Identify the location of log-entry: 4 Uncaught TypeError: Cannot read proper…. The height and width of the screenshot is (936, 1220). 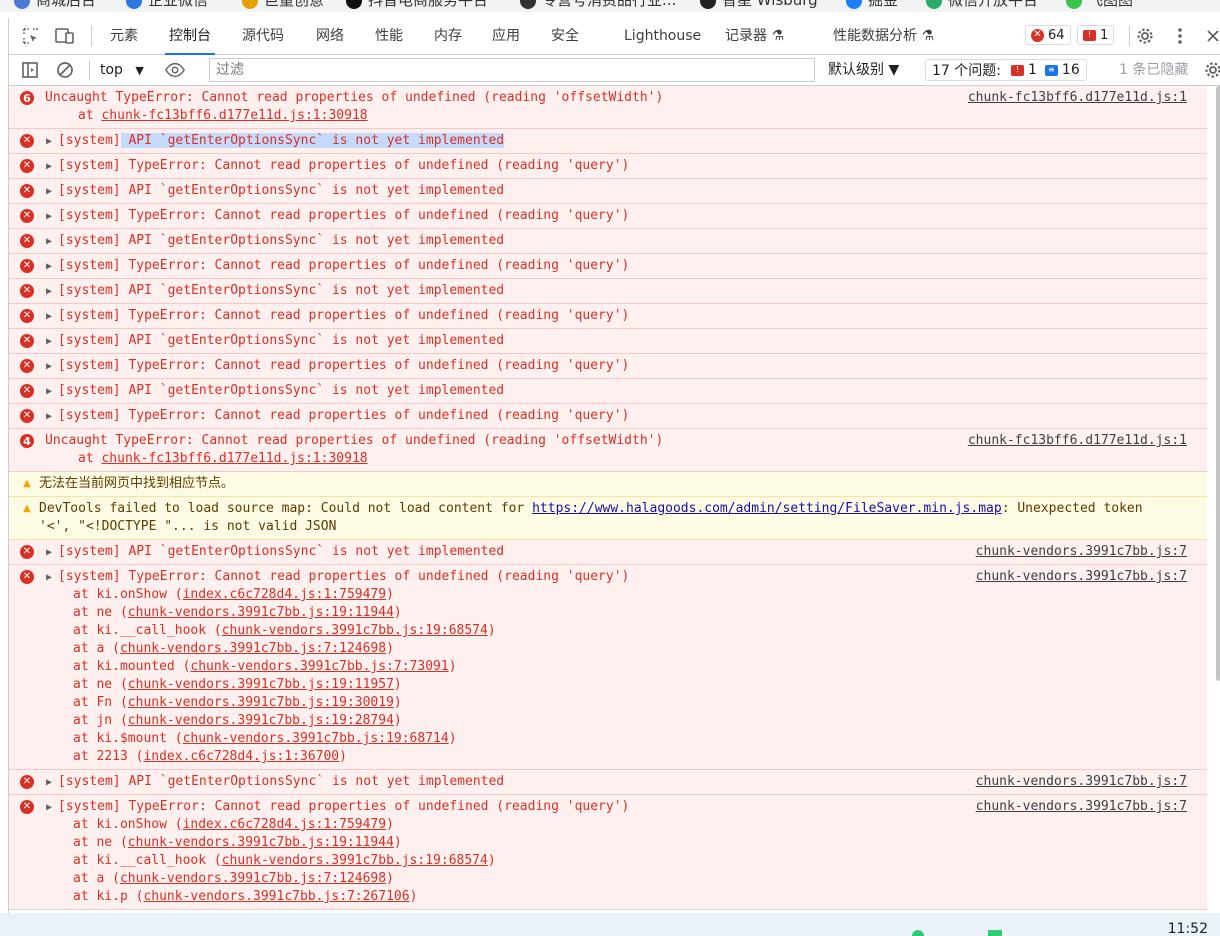
(608, 450).